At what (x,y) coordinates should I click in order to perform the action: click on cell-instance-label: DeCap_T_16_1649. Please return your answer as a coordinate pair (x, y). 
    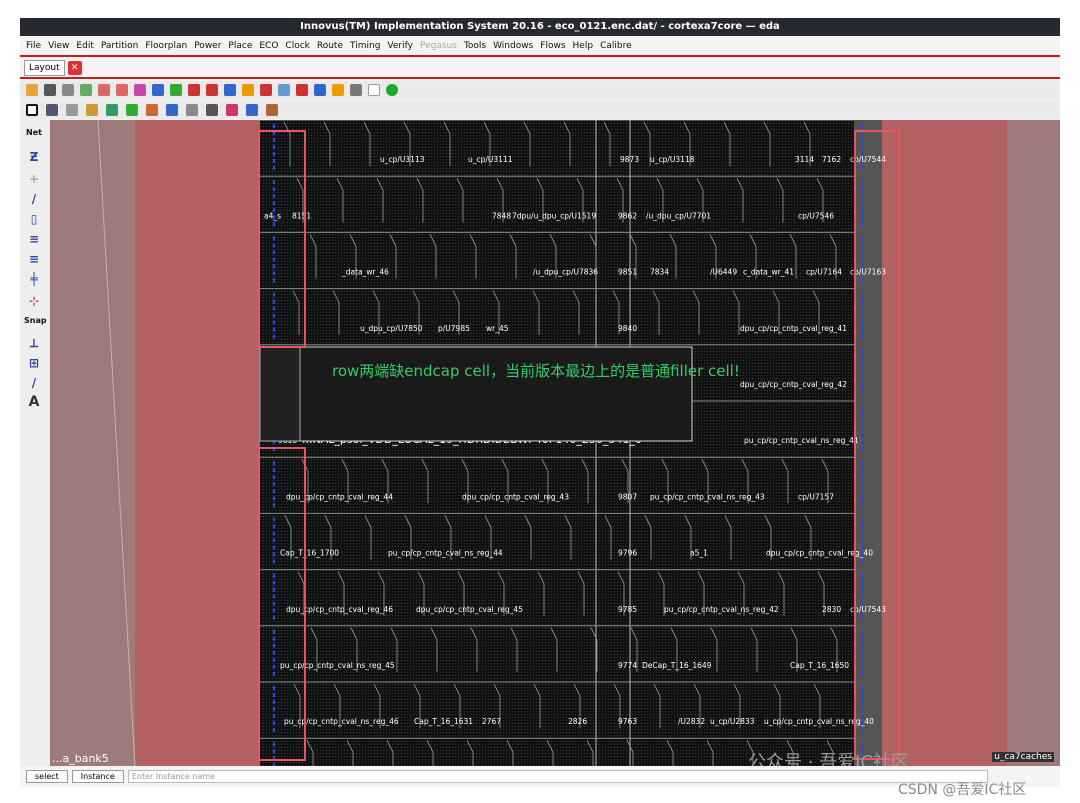
    Looking at the image, I should click on (677, 665).